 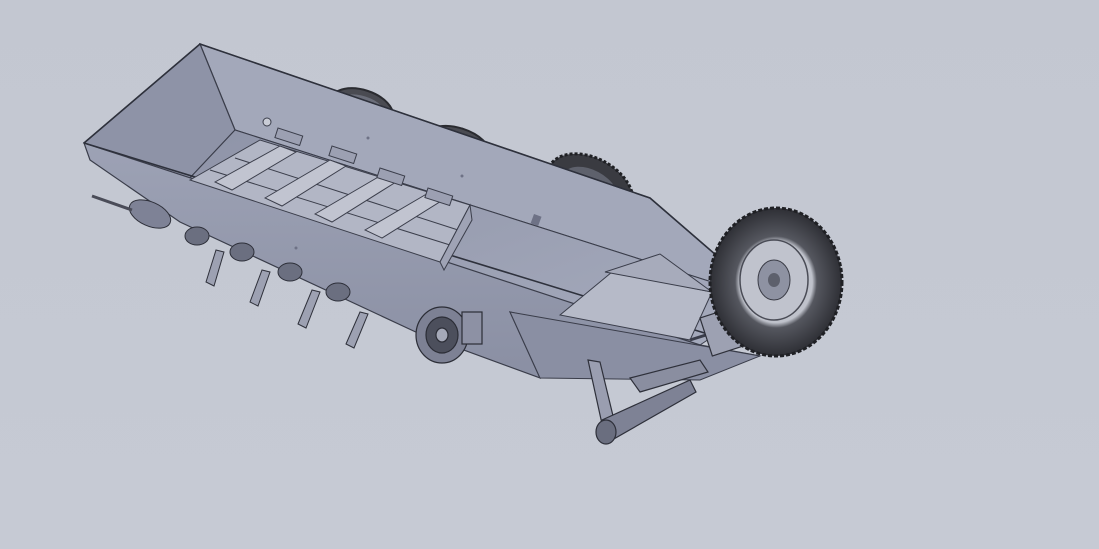 I want to click on front-wheel, so click(x=776, y=282).